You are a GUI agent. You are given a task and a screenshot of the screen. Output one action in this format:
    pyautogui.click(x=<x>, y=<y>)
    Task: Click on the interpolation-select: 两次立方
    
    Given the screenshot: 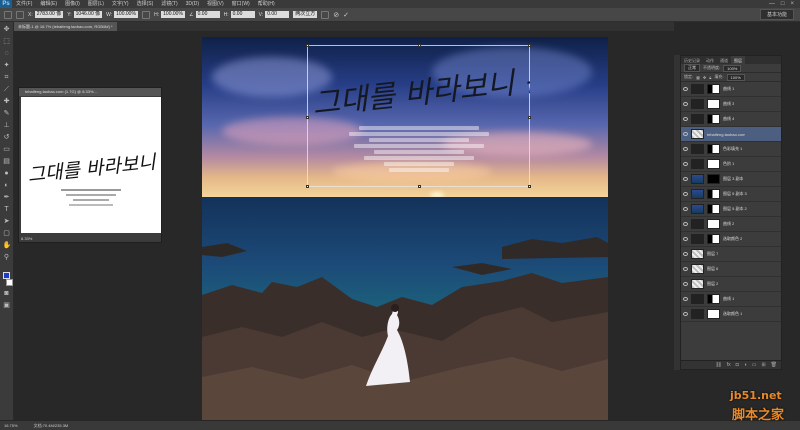 What is the action you would take?
    pyautogui.click(x=305, y=14)
    